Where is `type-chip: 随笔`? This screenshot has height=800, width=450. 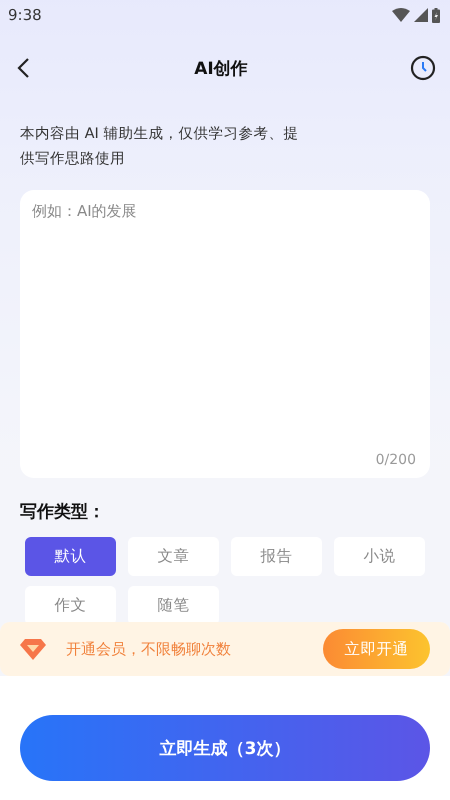
type-chip: 随笔 is located at coordinates (173, 605).